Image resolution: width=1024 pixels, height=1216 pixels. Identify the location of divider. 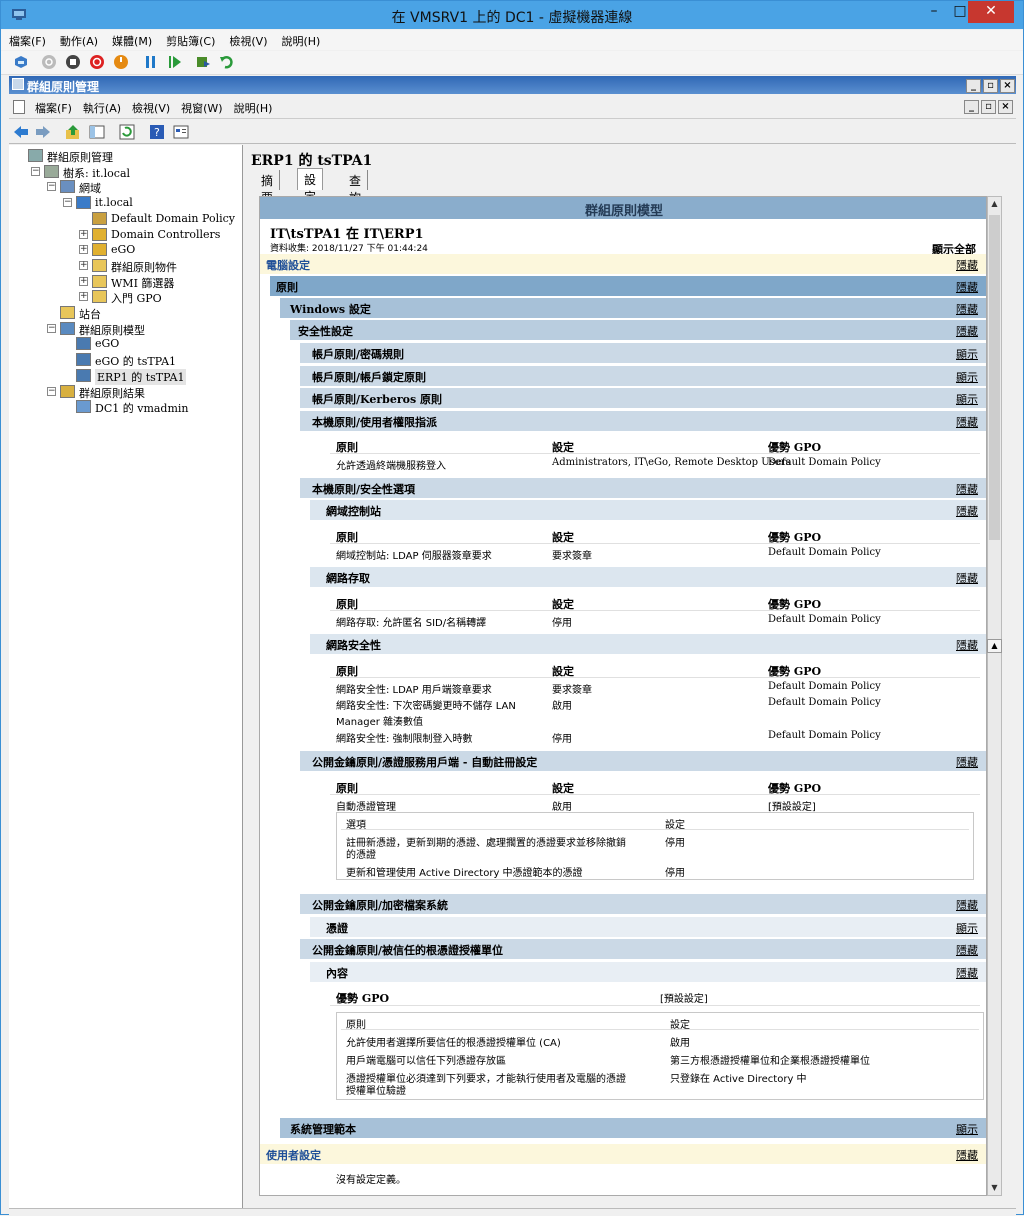
(655, 543).